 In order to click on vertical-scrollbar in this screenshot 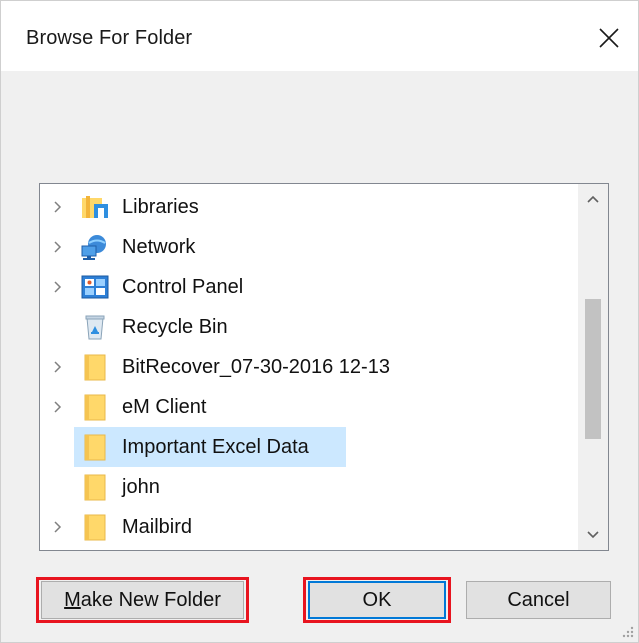, I will do `click(593, 367)`.